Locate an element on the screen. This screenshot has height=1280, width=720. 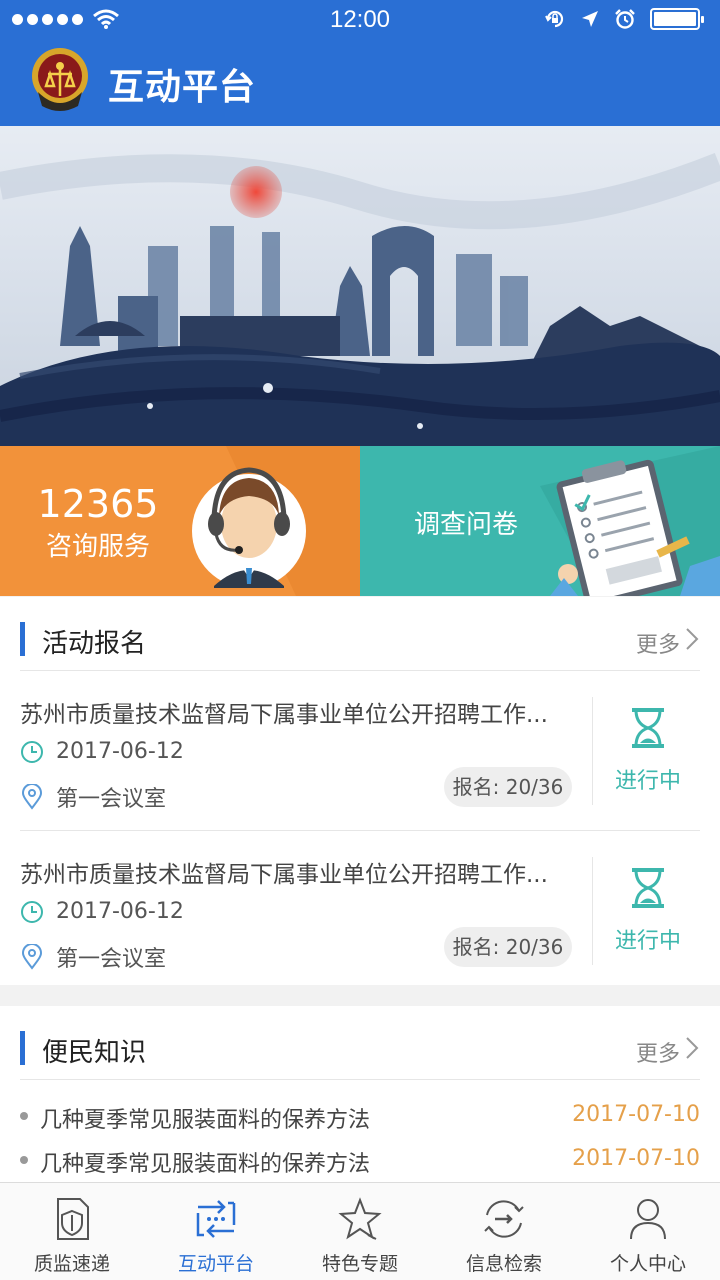
tab-label: 特色专题 is located at coordinates (359, 1264).